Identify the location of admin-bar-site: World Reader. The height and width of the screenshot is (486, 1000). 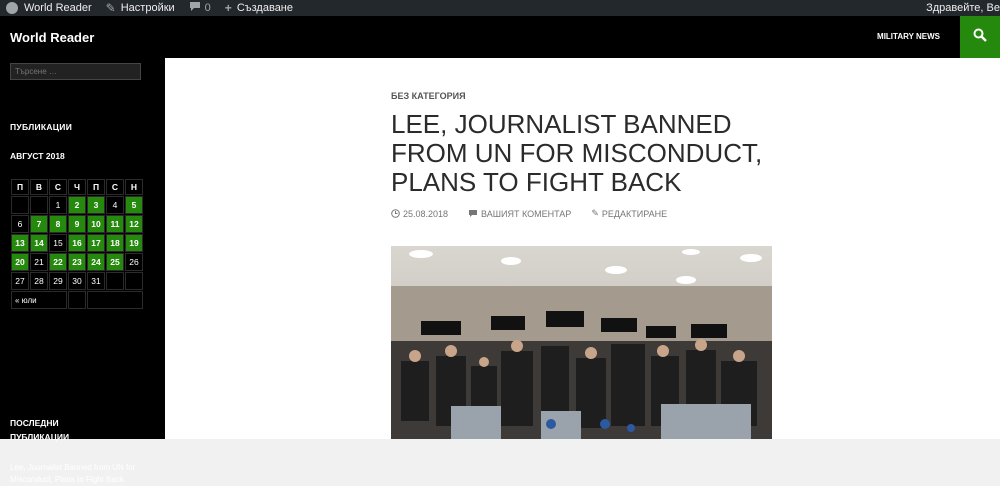
(50, 8).